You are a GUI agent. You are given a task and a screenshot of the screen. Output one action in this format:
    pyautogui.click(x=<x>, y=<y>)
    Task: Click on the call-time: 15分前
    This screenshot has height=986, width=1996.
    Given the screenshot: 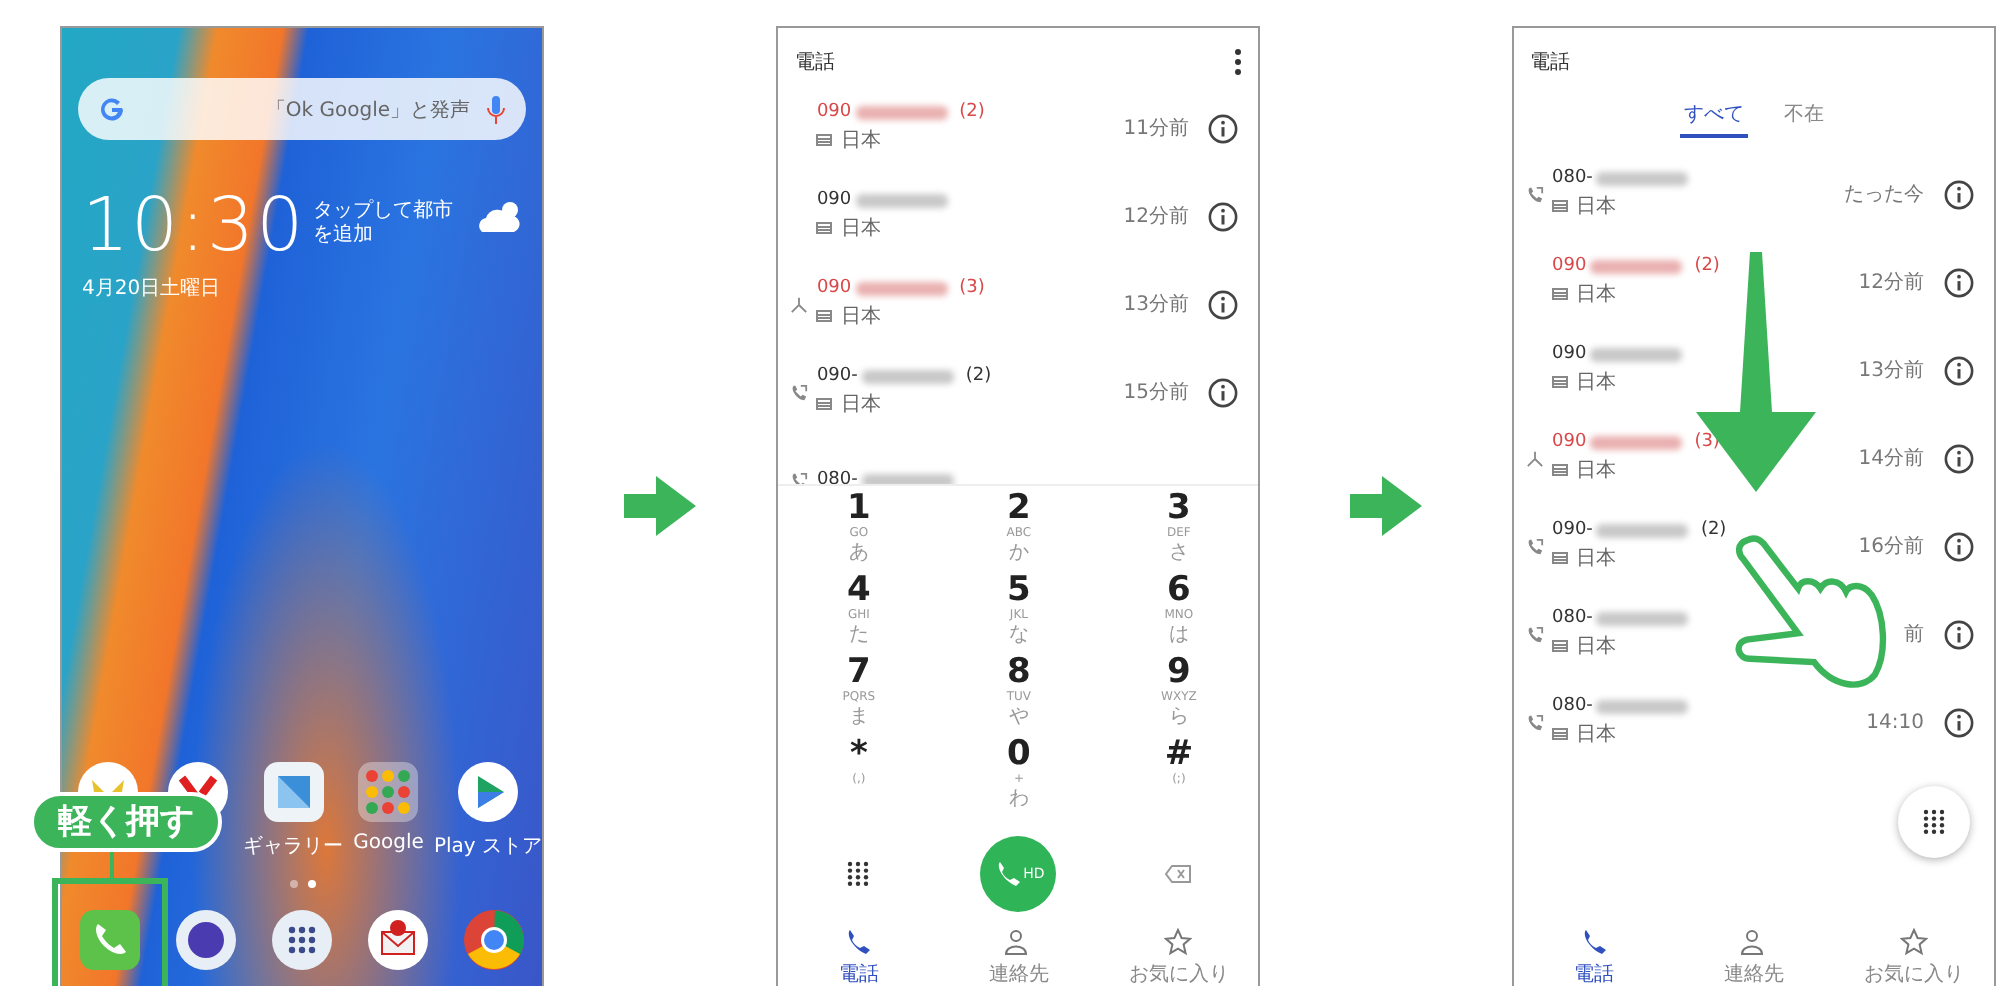 What is the action you would take?
    pyautogui.click(x=1156, y=393)
    